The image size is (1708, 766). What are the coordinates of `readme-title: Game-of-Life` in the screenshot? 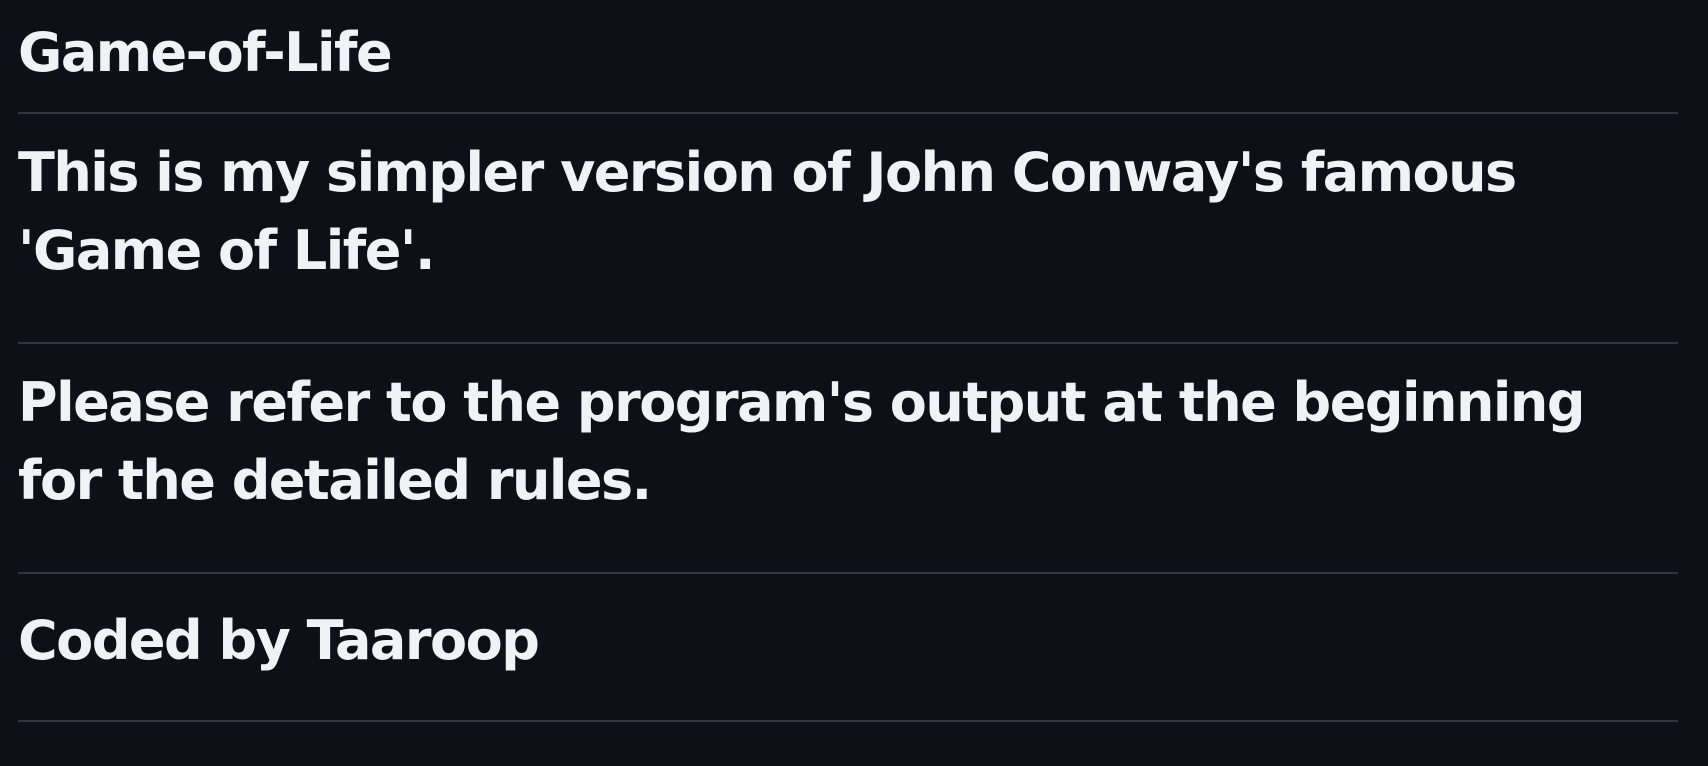 It's located at (848, 57).